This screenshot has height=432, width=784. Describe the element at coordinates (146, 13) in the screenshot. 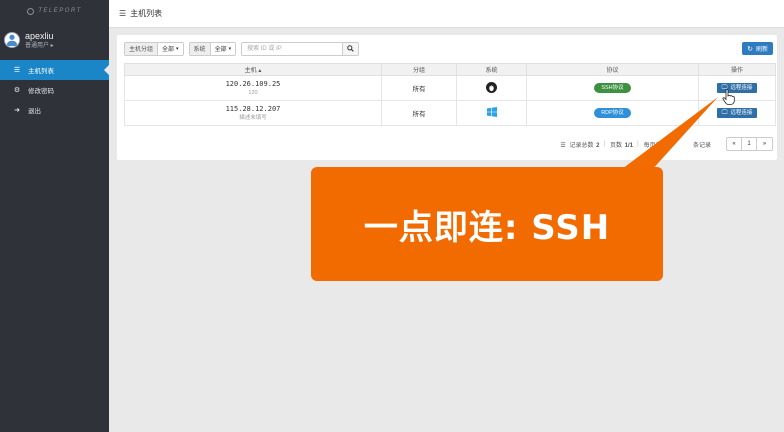

I see `page-title: 主机列表` at that location.